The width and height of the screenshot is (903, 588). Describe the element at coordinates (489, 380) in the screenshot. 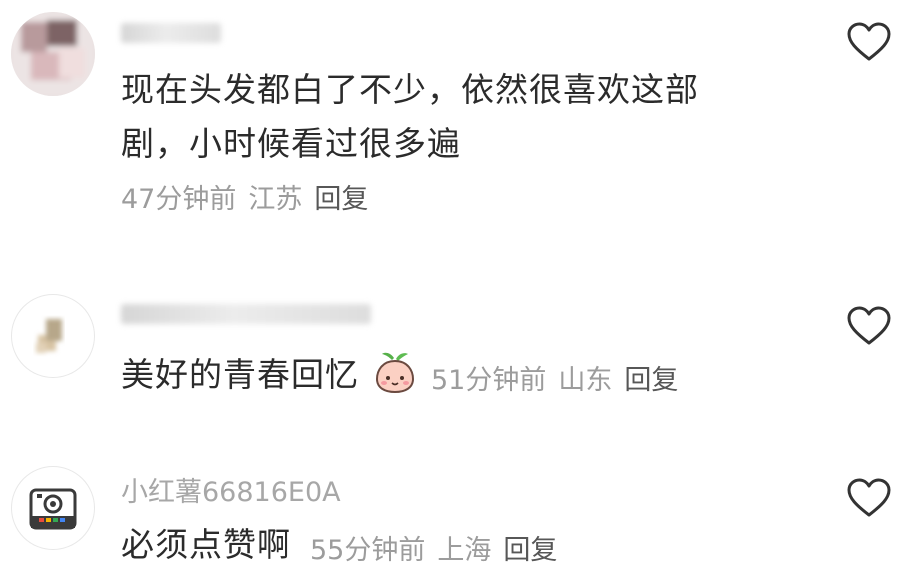

I see `comment-time: 51分钟前` at that location.